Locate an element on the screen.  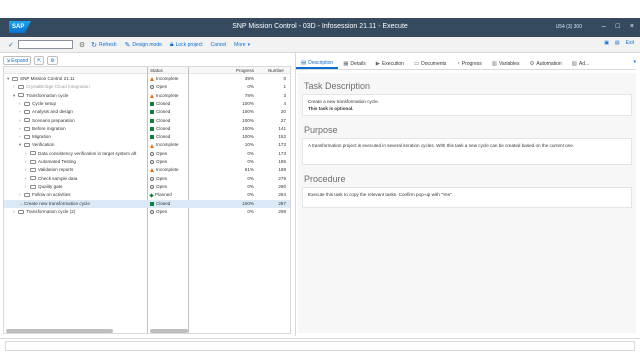
design-icon: ✎ is located at coordinates (127, 45).